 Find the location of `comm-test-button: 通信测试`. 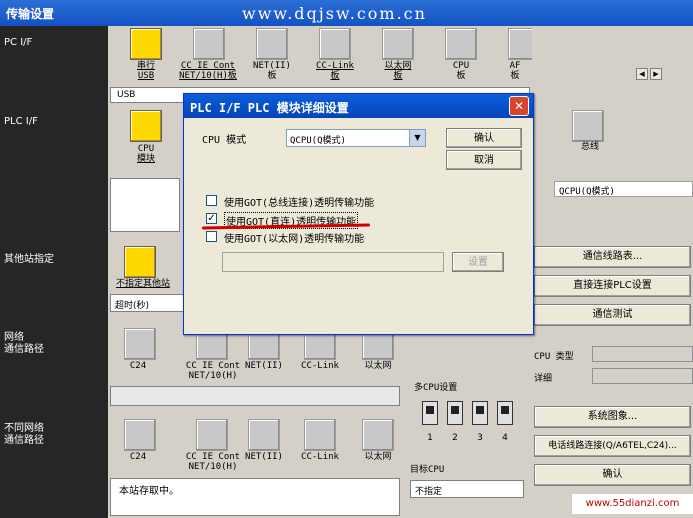

comm-test-button: 通信测试 is located at coordinates (612, 315).